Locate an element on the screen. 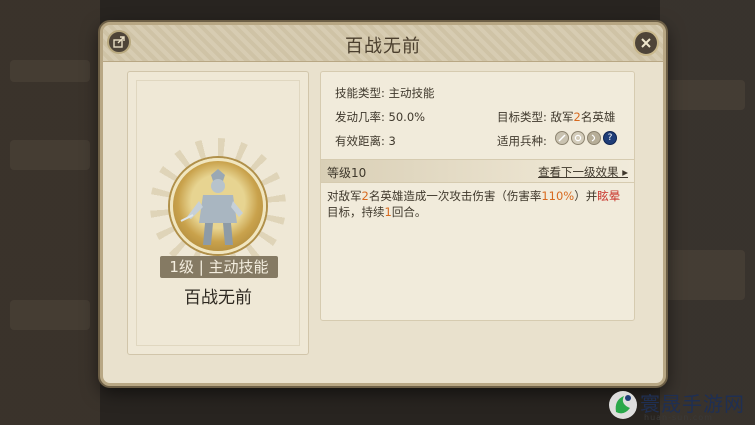  desc-text: 回合。 is located at coordinates (409, 212).